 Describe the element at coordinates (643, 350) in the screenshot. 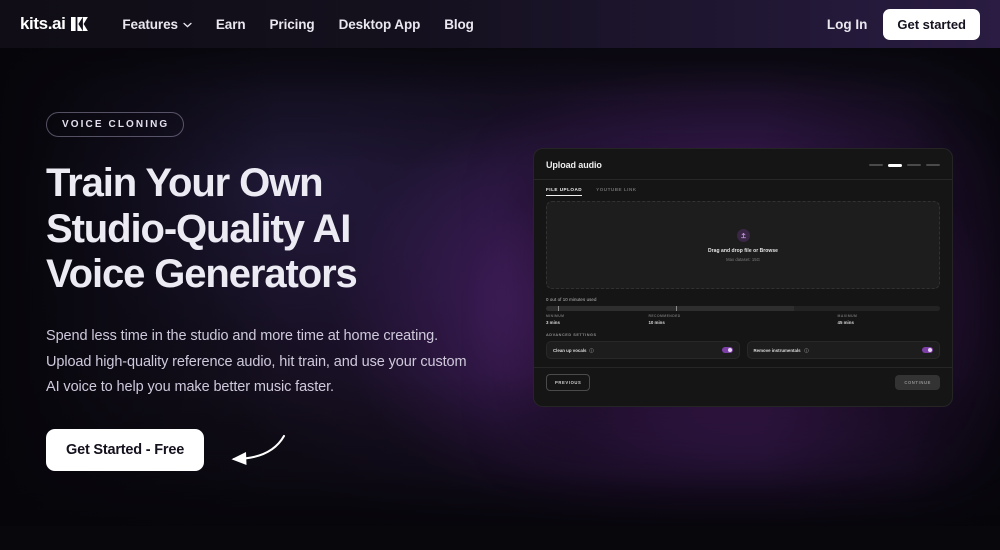

I see `toggle-row-clean-up-vocals: Clean up vocals` at that location.